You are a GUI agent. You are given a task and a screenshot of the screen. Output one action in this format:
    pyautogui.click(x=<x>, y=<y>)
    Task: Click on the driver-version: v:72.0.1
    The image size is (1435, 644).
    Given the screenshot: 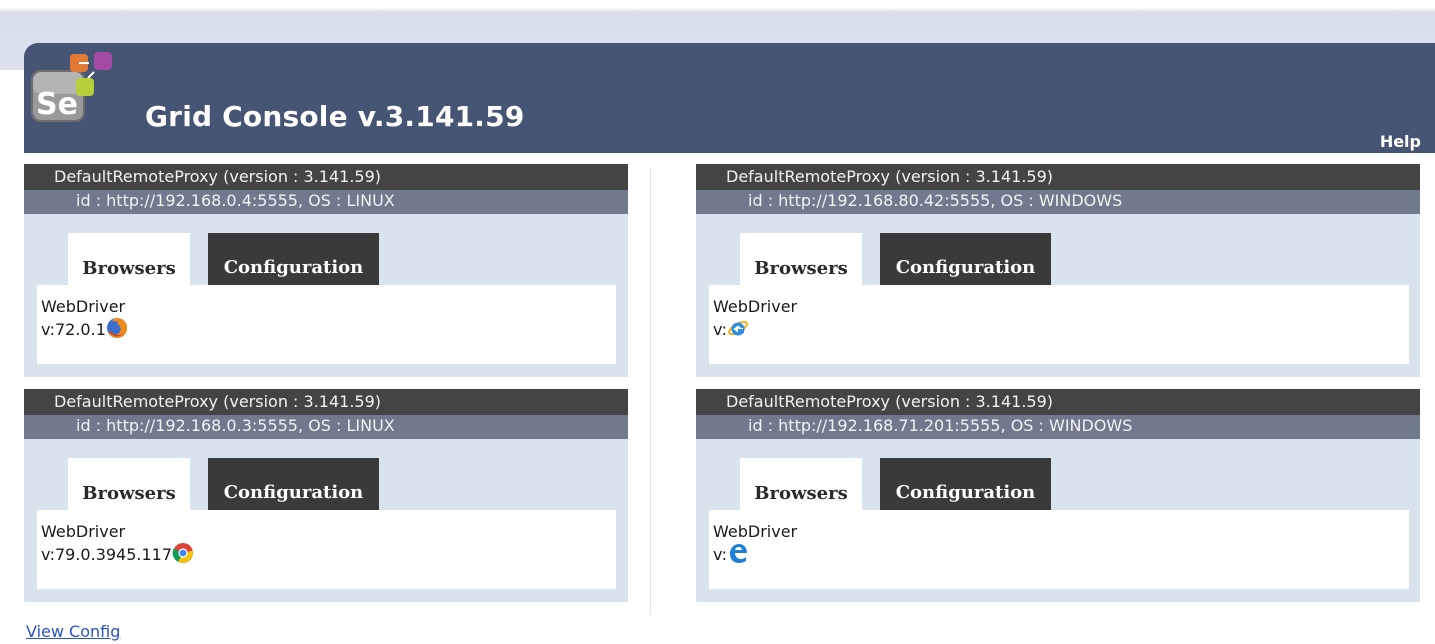 What is the action you would take?
    pyautogui.click(x=73, y=329)
    